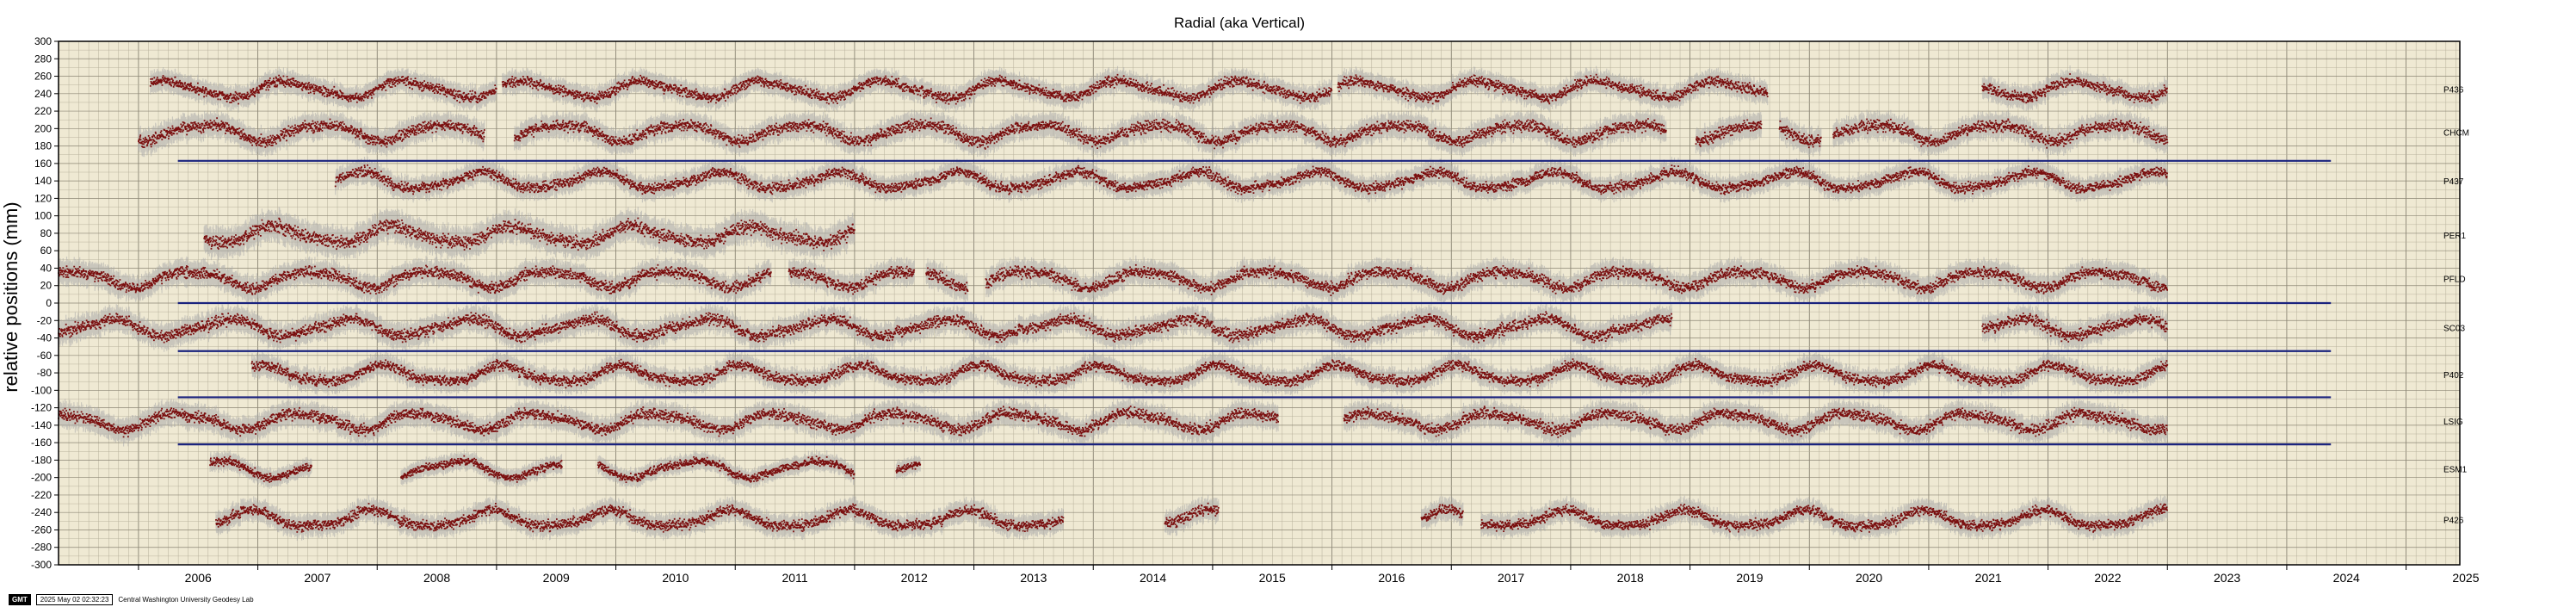 The height and width of the screenshot is (607, 2576). I want to click on y-tick-label: -120, so click(41, 408).